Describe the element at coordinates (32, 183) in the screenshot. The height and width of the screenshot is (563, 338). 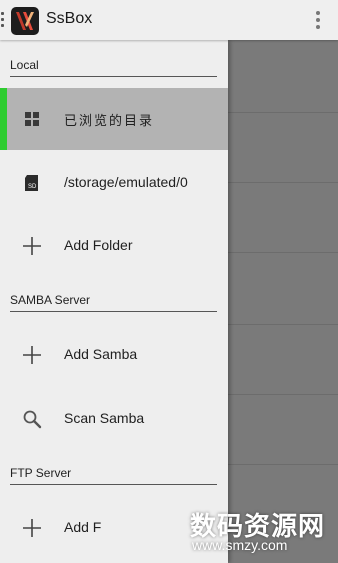
I see `sd-card-icon: SD` at that location.